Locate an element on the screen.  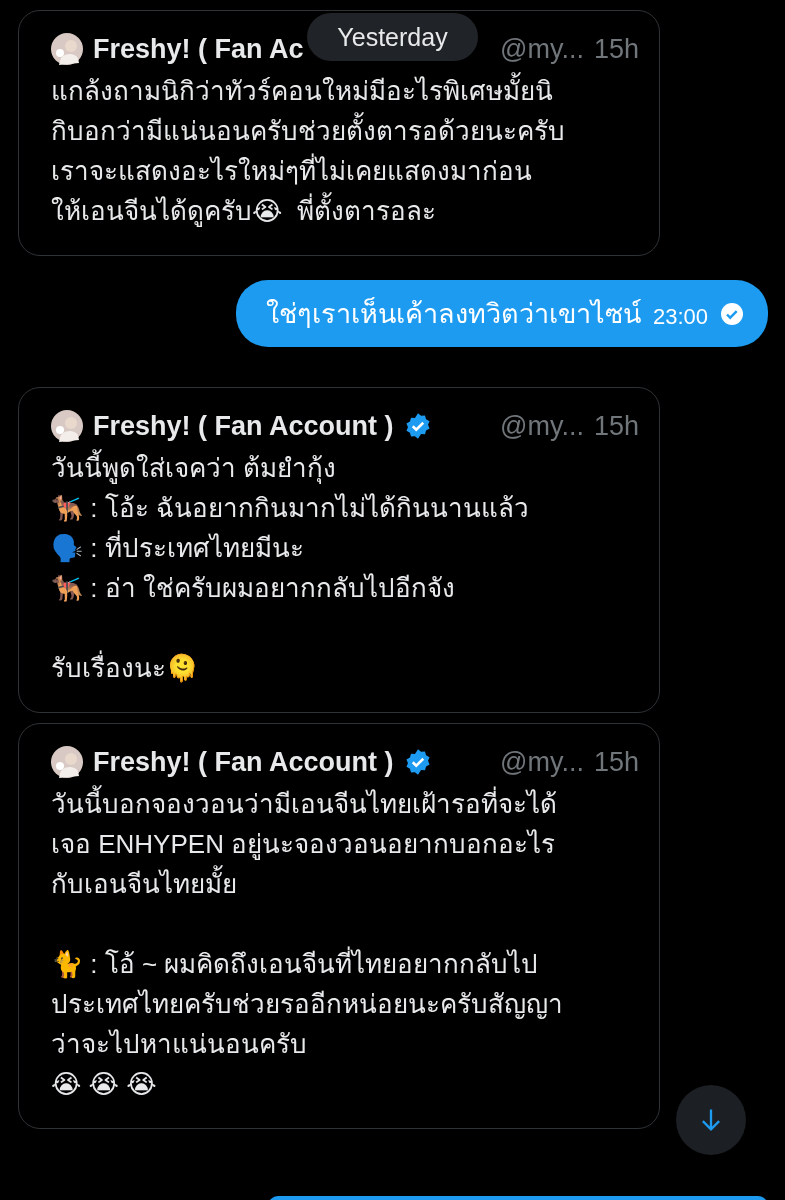
author-name: Freshy! ( Fan Ac is located at coordinates (198, 49).